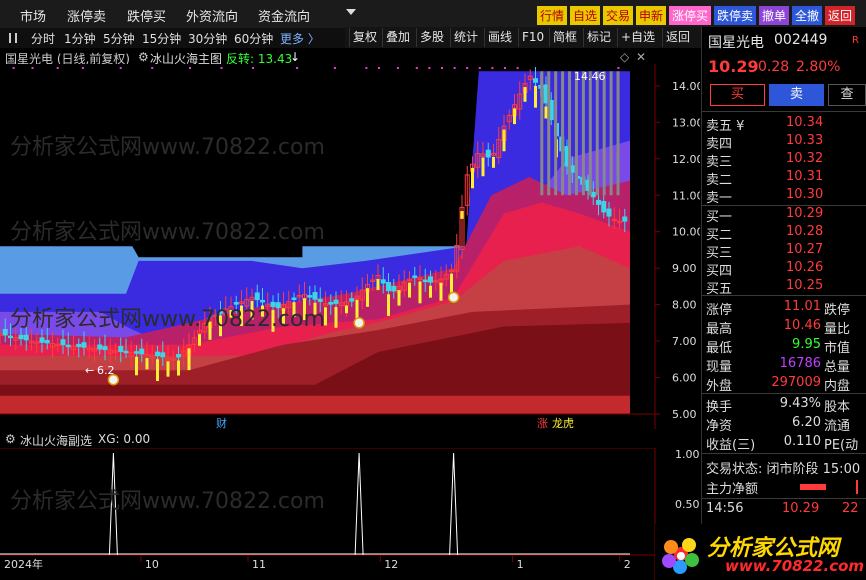  What do you see at coordinates (564, 37) in the screenshot?
I see `tool-simple-frame: 简框` at bounding box center [564, 37].